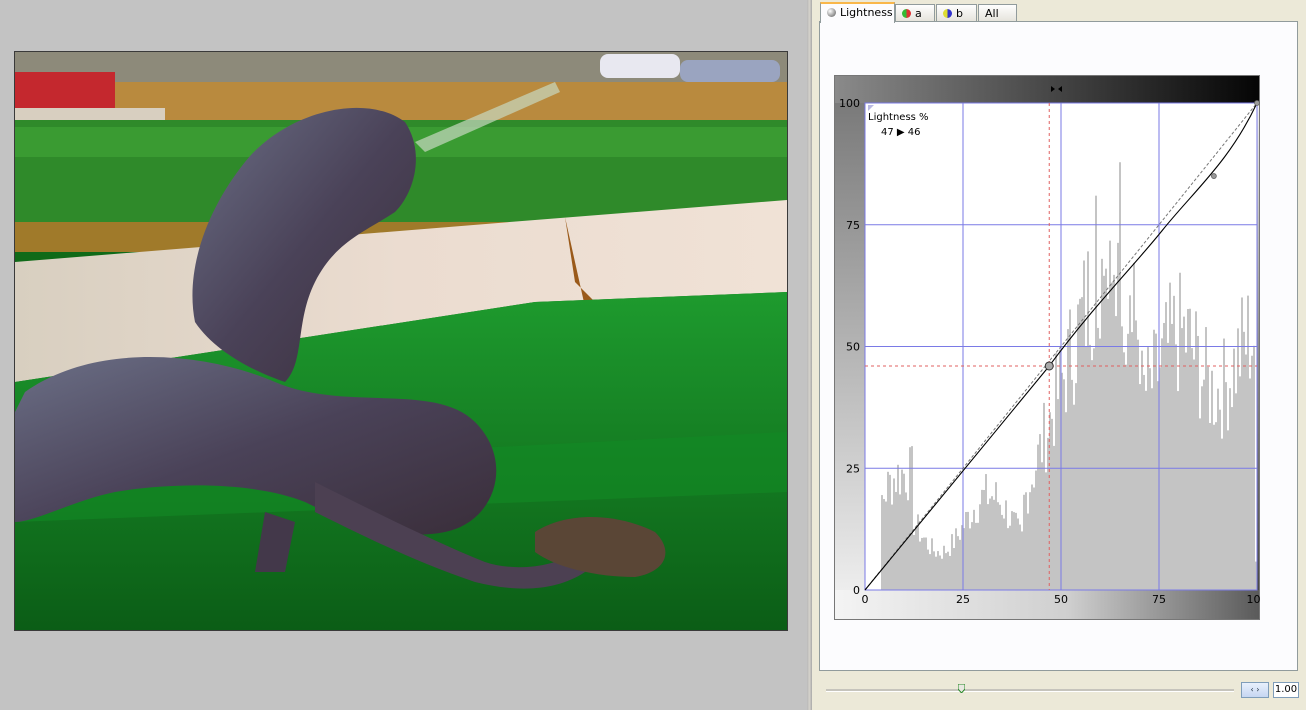  I want to click on curve-control-point, so click(1213, 176).